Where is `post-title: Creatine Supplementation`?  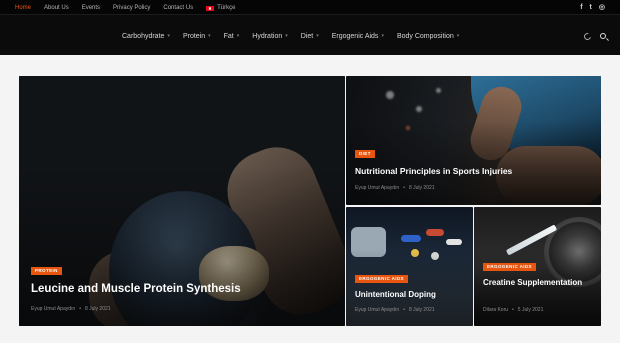
post-title: Creatine Supplementation is located at coordinates (540, 283).